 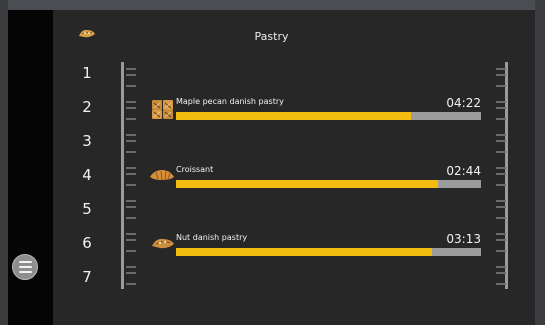 What do you see at coordinates (195, 169) in the screenshot?
I see `item-label: Croissant` at bounding box center [195, 169].